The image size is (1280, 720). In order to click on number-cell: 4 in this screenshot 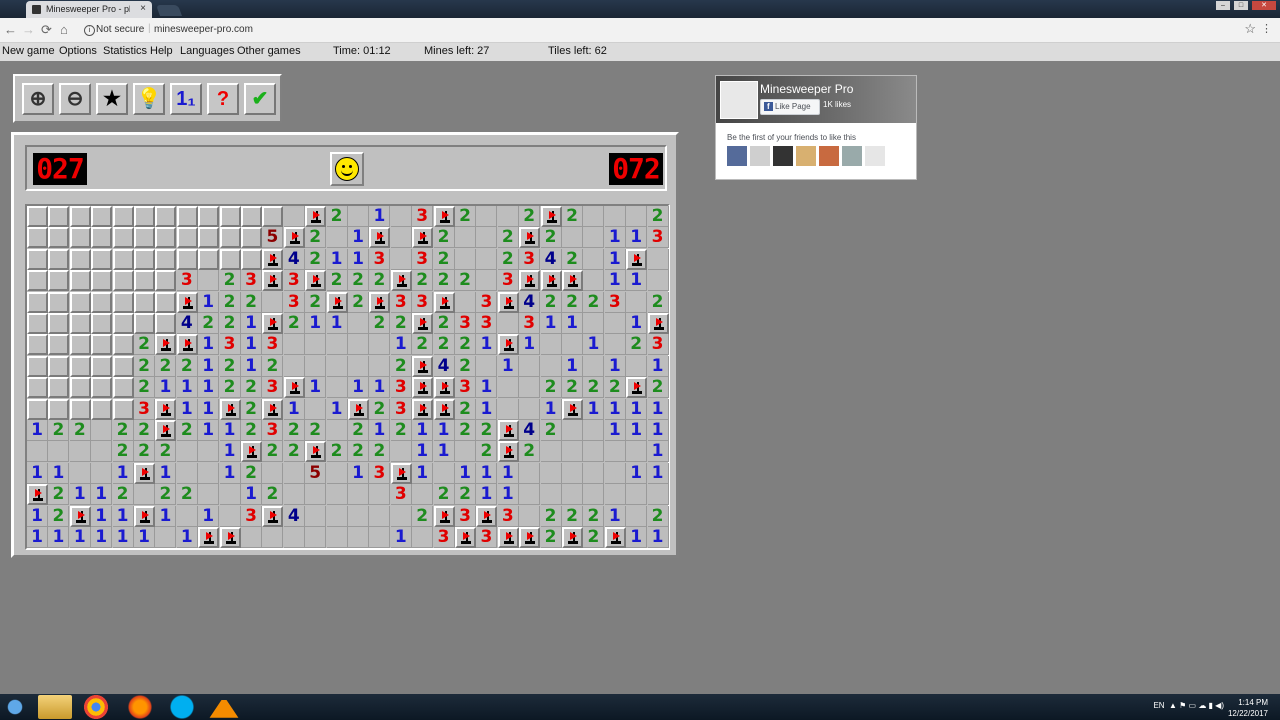, I will do `click(187, 323)`.